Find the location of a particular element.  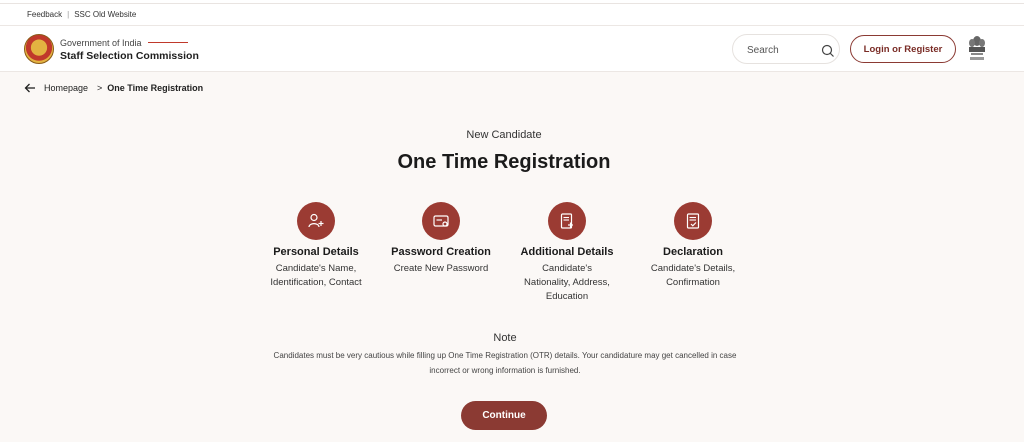

step-label: Password Creation is located at coordinates (441, 252).